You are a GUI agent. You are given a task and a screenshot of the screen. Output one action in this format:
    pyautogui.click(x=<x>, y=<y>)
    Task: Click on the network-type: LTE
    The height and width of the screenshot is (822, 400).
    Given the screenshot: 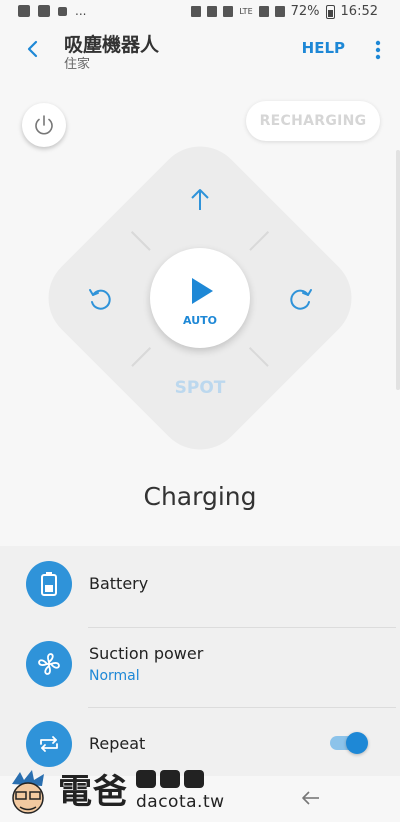 What is the action you would take?
    pyautogui.click(x=246, y=11)
    